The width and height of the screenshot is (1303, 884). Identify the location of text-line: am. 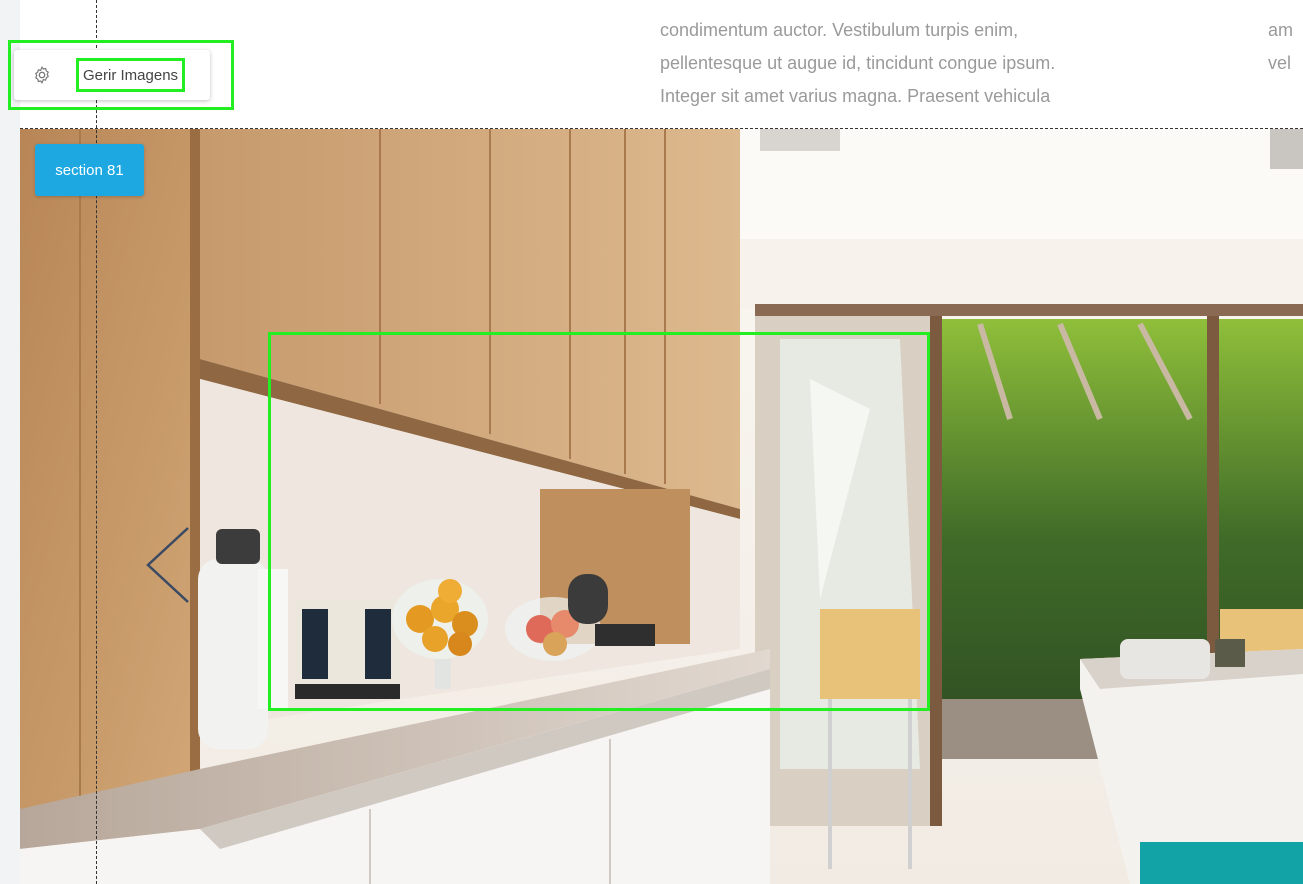
(1281, 30).